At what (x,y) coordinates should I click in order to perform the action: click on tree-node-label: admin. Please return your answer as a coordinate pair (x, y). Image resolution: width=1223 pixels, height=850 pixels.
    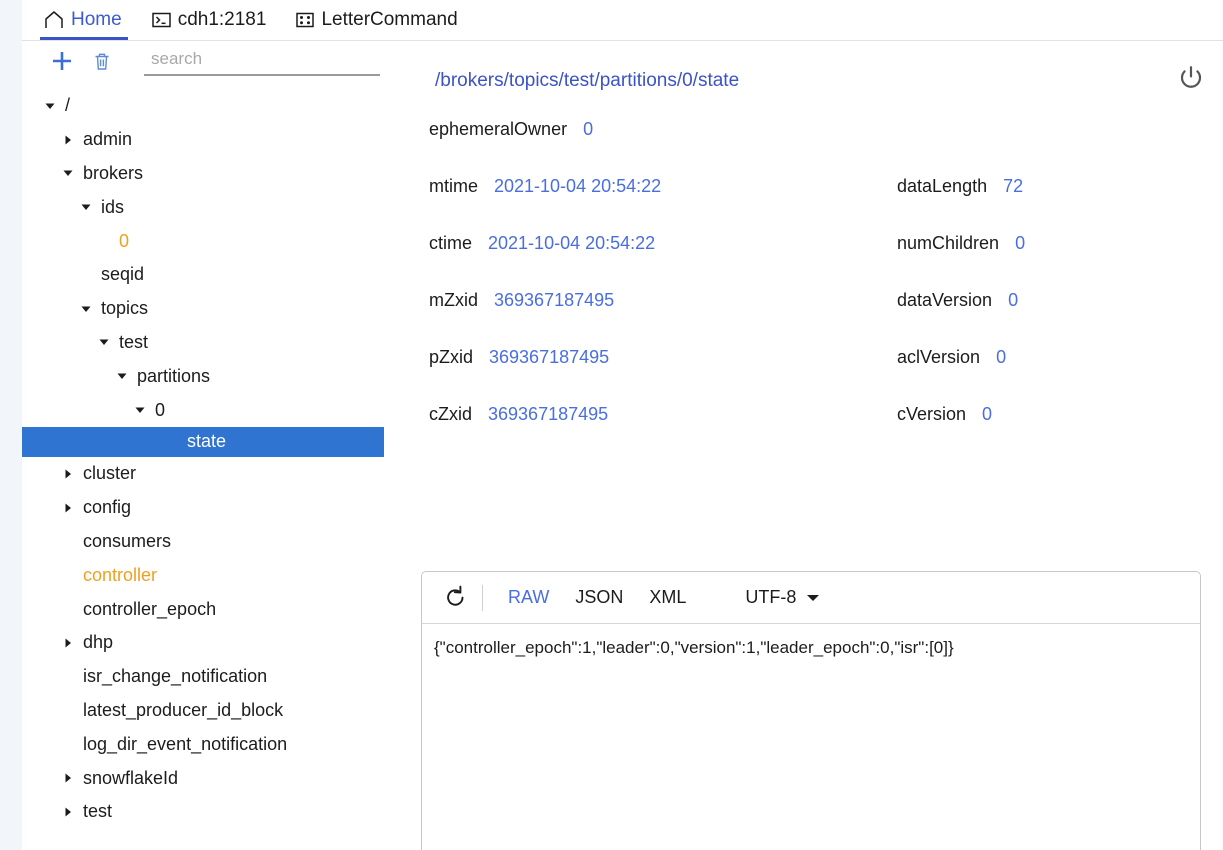
    Looking at the image, I should click on (108, 139).